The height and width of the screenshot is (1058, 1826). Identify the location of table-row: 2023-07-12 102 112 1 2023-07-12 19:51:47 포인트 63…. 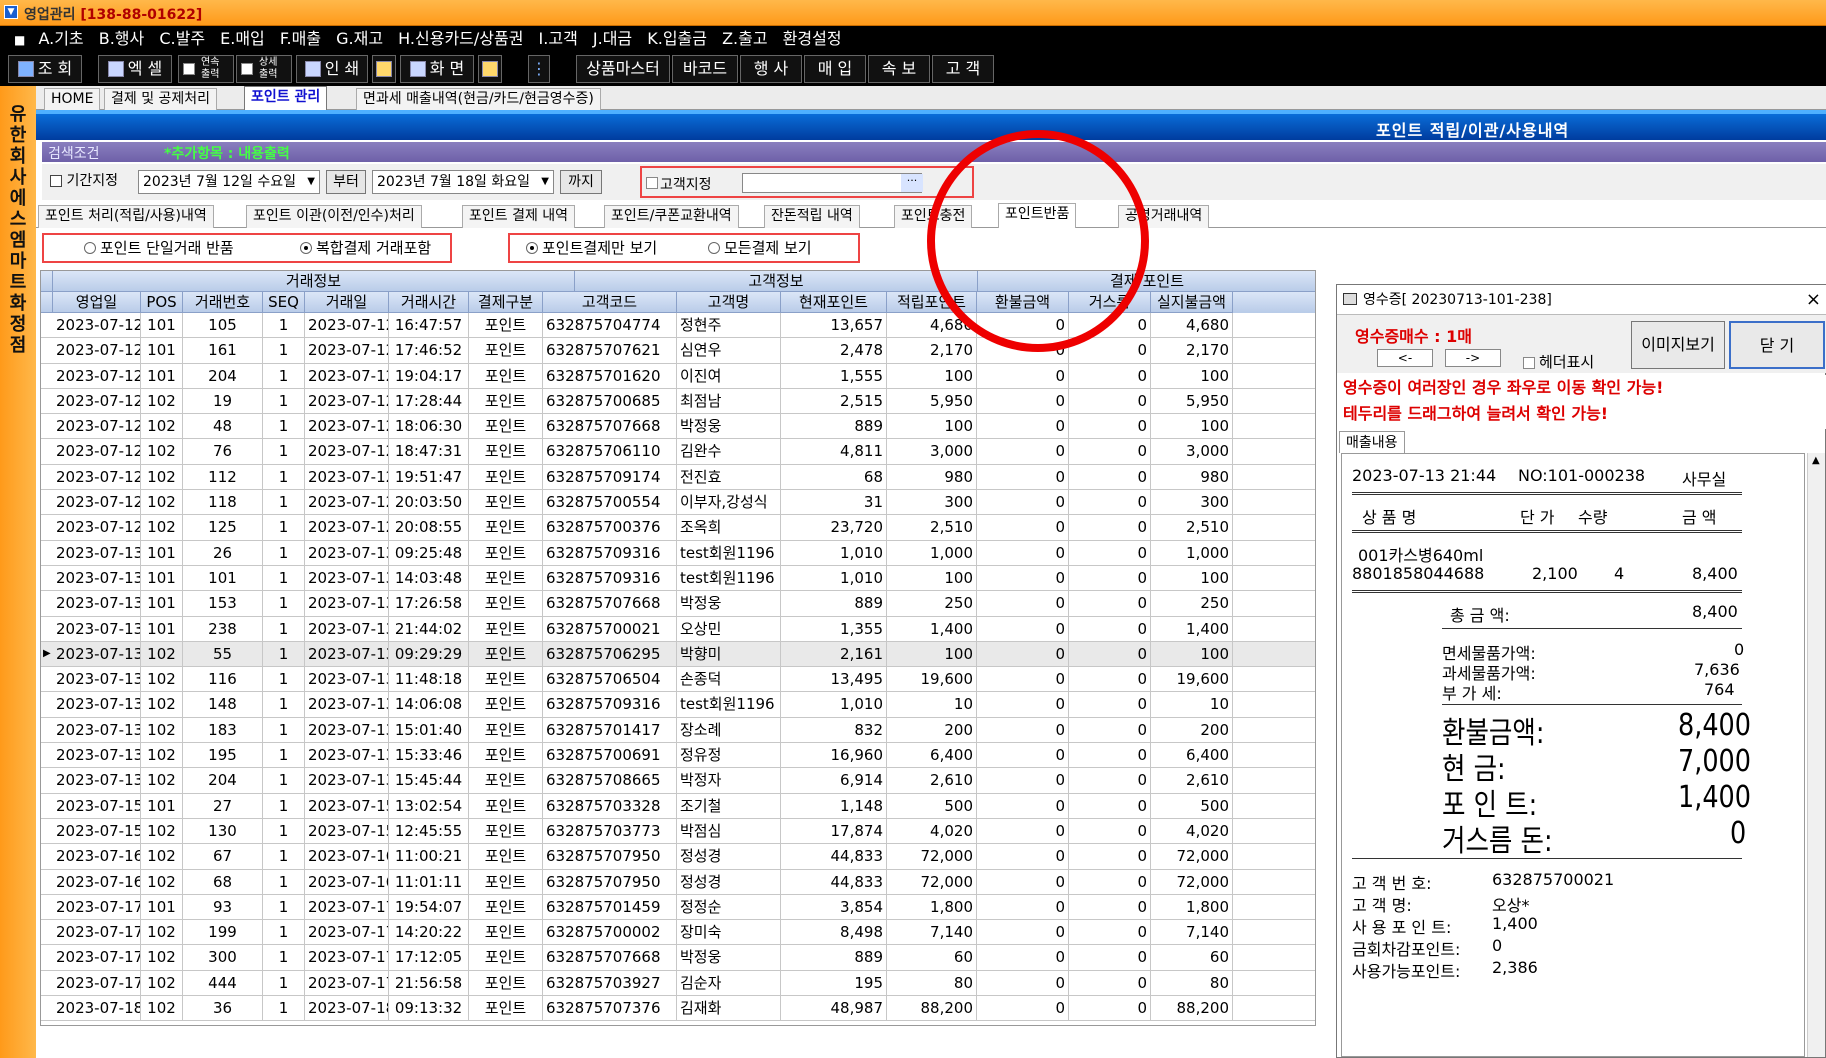
(678, 477).